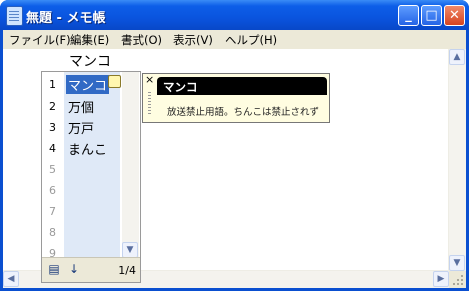 The width and height of the screenshot is (469, 291). Describe the element at coordinates (242, 86) in the screenshot. I see `tooltip-header: マンコ` at that location.